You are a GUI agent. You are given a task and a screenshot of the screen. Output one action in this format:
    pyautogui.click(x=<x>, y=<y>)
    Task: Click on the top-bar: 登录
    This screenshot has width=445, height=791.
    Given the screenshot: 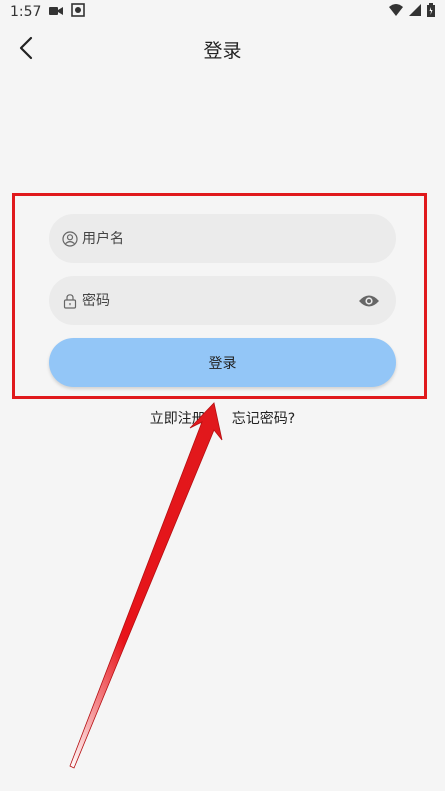 What is the action you would take?
    pyautogui.click(x=222, y=48)
    